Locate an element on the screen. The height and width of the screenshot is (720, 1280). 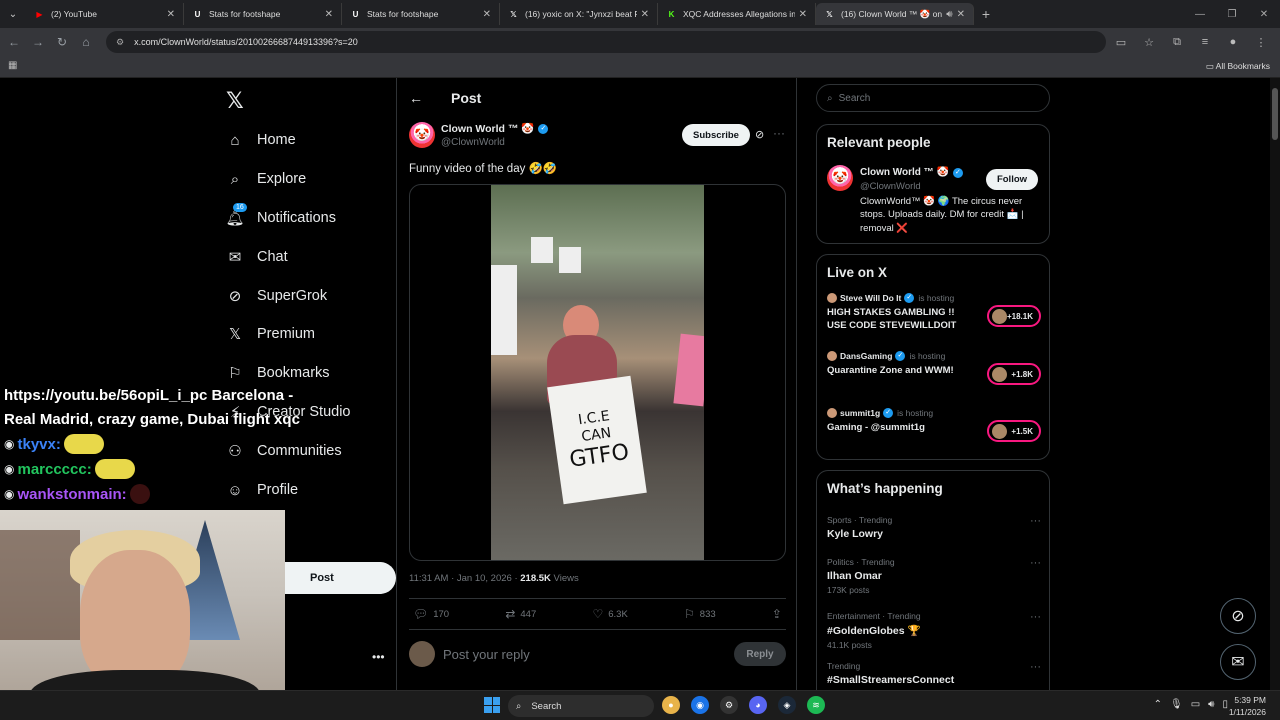
live-listeners-pill: +1.5K is located at coordinates (1014, 431).